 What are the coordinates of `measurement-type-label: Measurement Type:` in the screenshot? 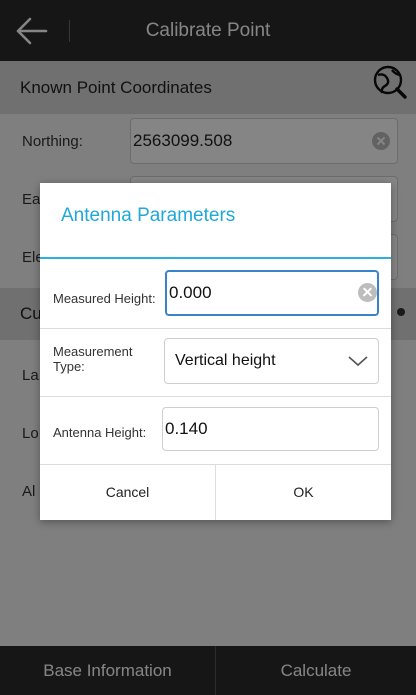 It's located at (93, 359).